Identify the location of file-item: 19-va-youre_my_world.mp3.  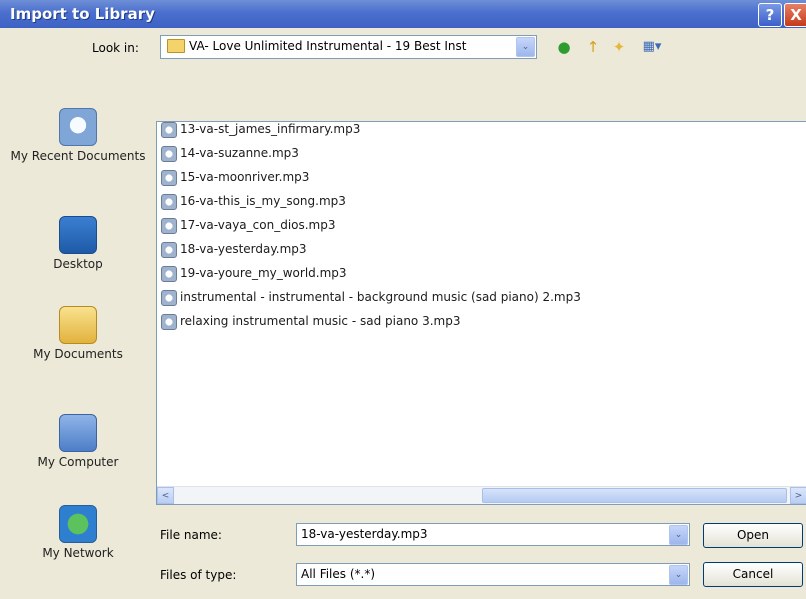
(254, 273).